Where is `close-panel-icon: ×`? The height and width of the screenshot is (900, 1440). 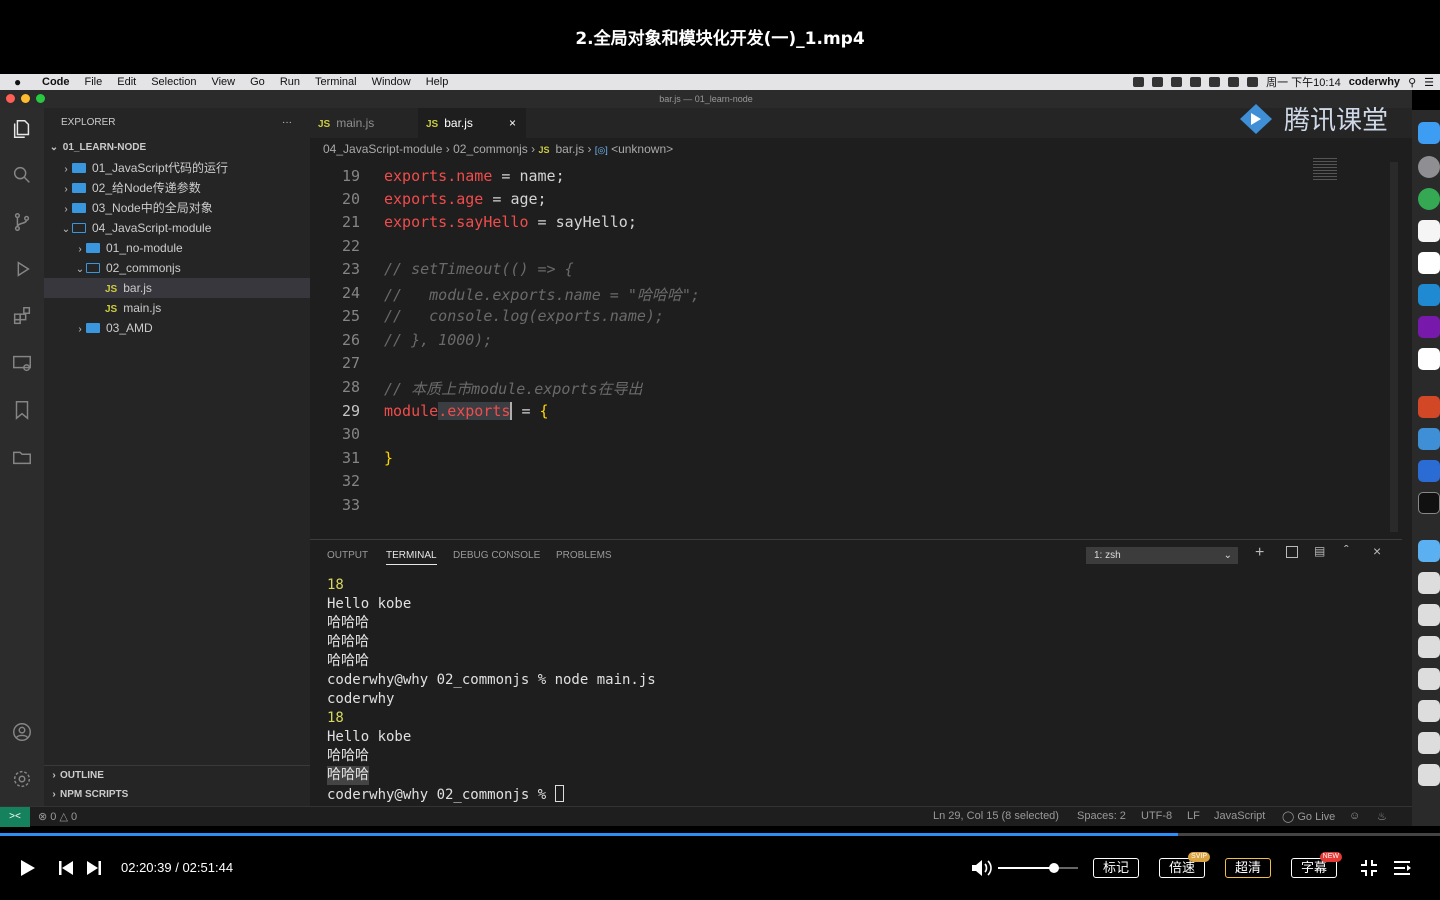
close-panel-icon: × is located at coordinates (1377, 551).